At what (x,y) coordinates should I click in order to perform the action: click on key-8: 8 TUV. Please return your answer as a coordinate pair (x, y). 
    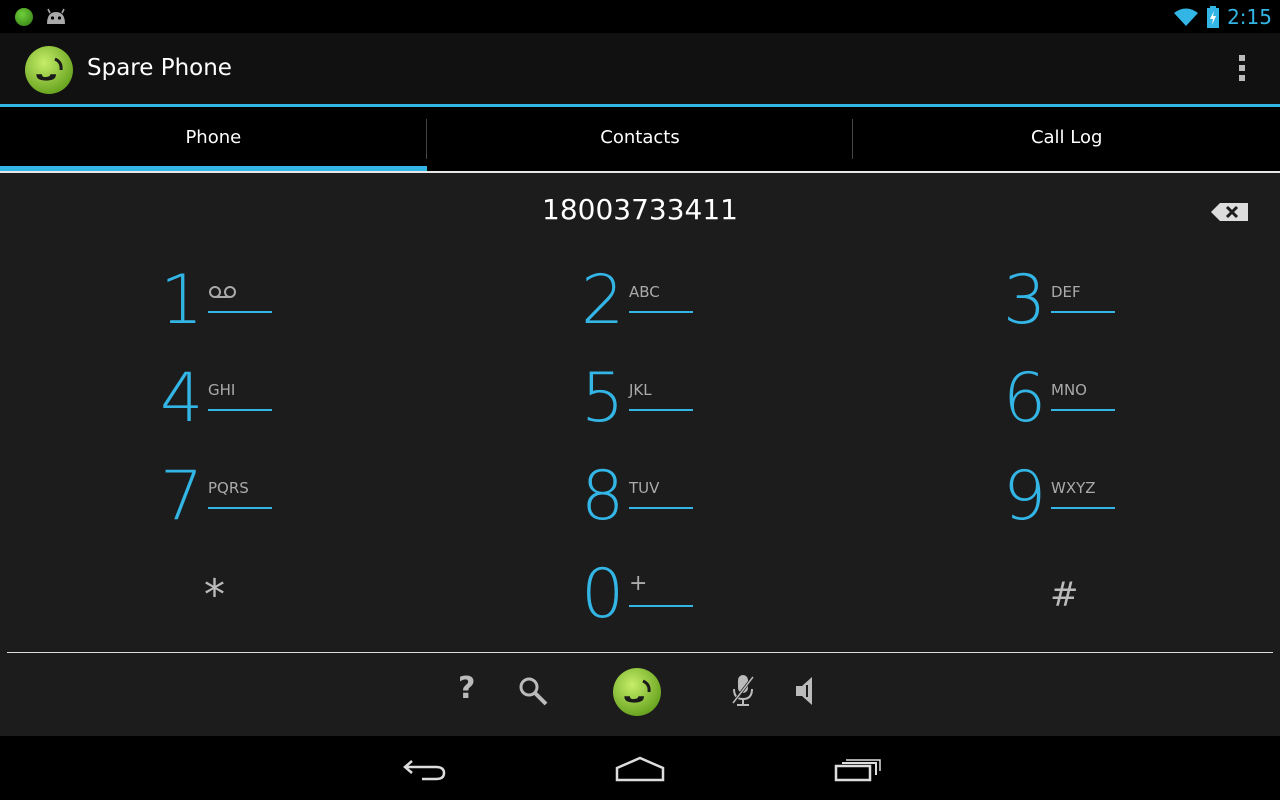
    Looking at the image, I should click on (681, 497).